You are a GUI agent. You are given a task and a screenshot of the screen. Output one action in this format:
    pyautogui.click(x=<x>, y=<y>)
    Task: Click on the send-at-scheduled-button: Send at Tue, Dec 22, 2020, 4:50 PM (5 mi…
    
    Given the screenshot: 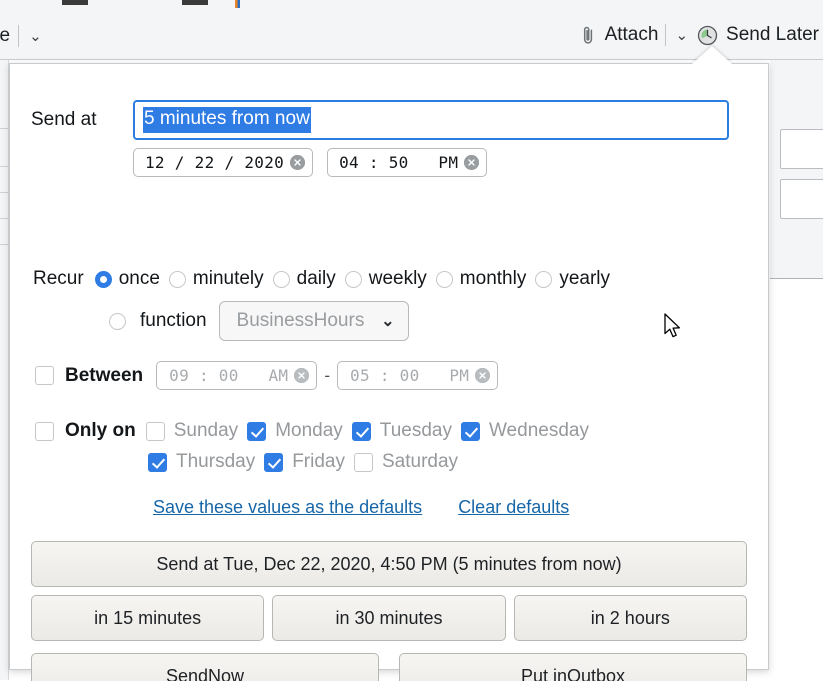 What is the action you would take?
    pyautogui.click(x=389, y=564)
    